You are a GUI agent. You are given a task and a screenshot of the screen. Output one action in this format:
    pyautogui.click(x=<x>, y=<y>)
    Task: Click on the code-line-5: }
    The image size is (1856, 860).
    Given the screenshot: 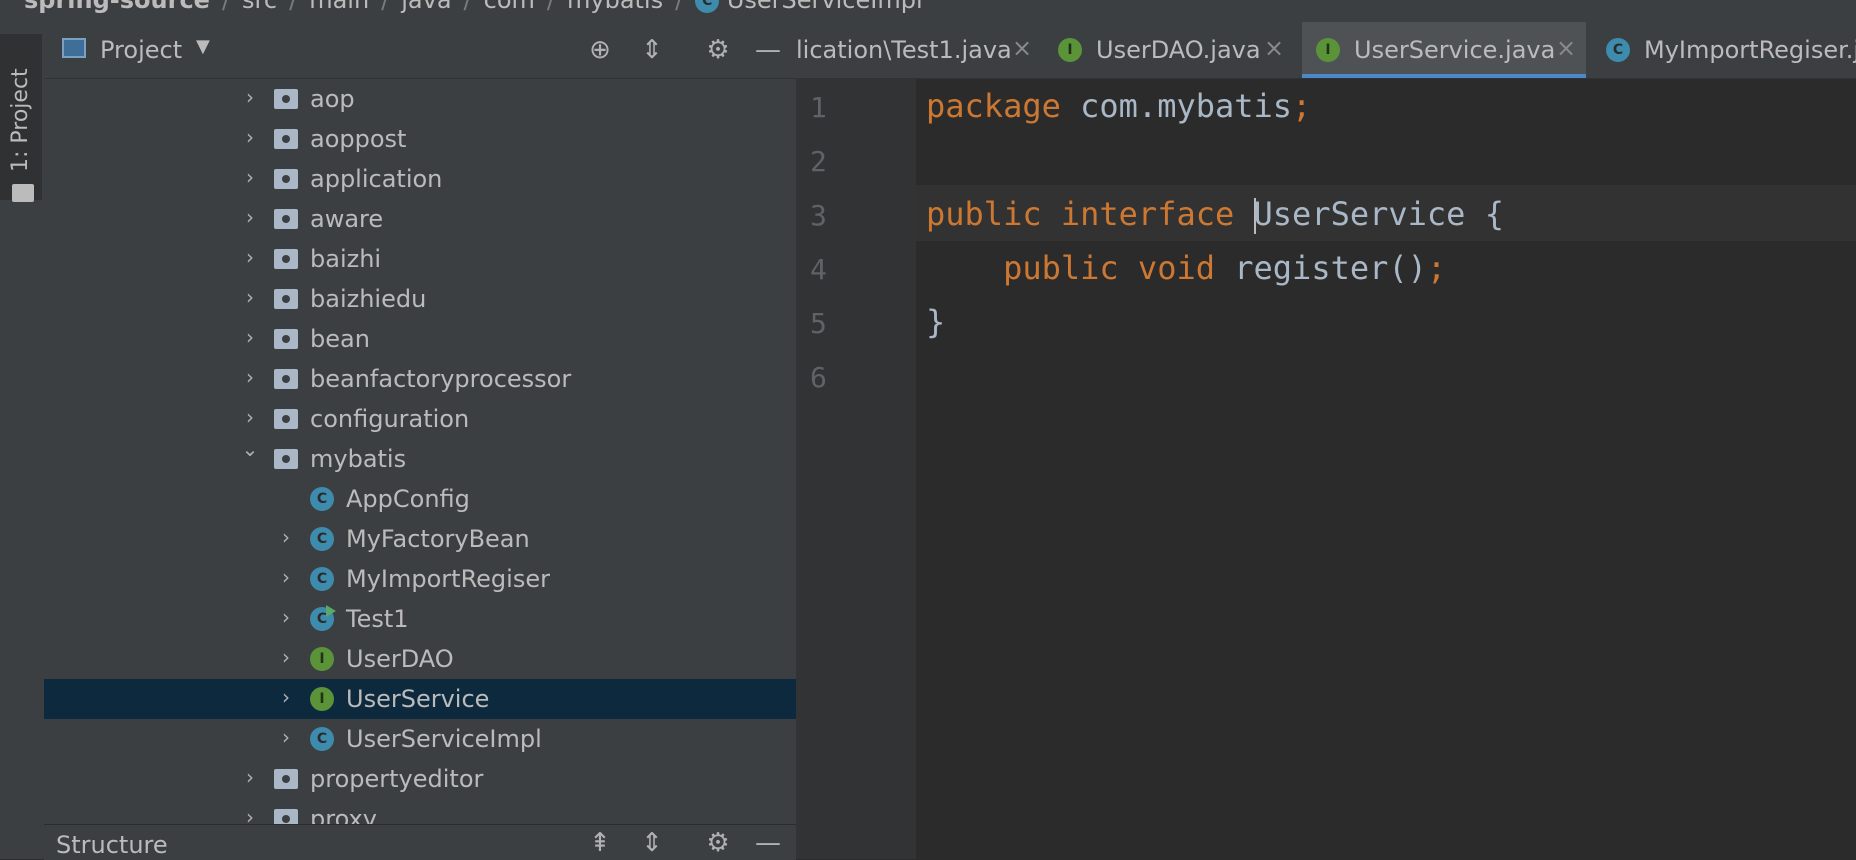 What is the action you would take?
    pyautogui.click(x=935, y=322)
    